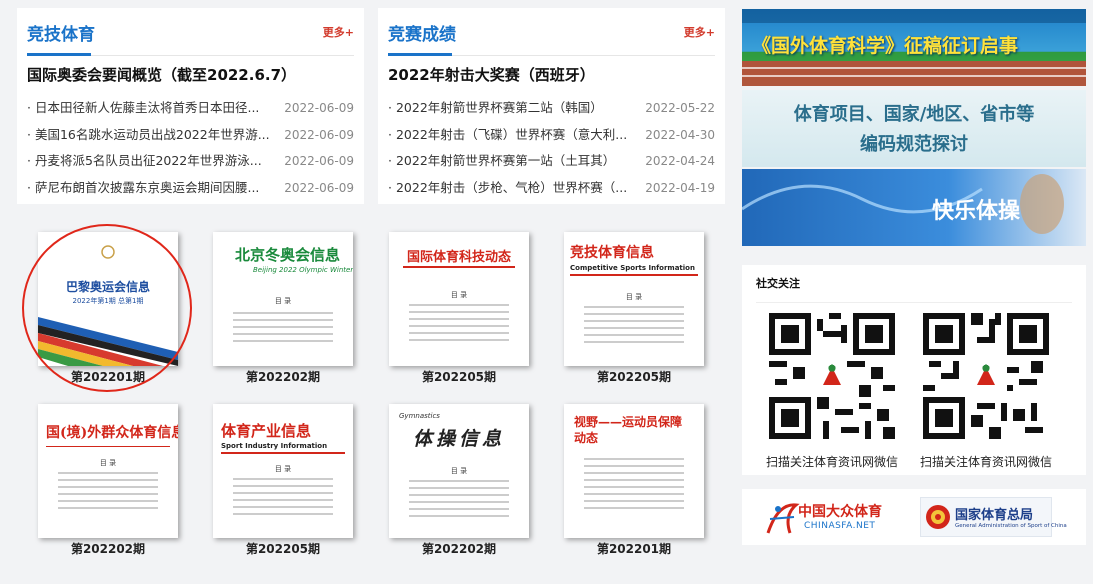 The width and height of the screenshot is (1093, 584). I want to click on social-title: 社交关注, so click(914, 289).